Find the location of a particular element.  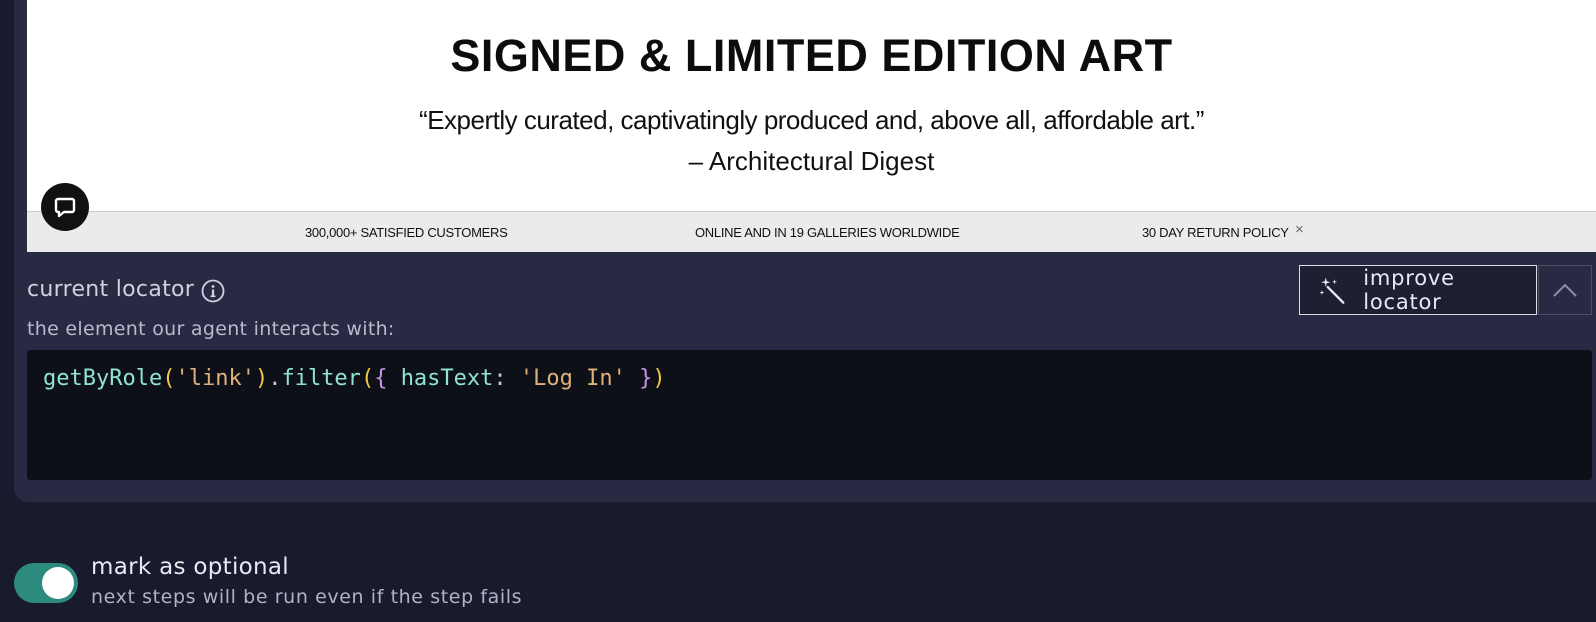

improve-locator-button: improve locator is located at coordinates (1418, 290).